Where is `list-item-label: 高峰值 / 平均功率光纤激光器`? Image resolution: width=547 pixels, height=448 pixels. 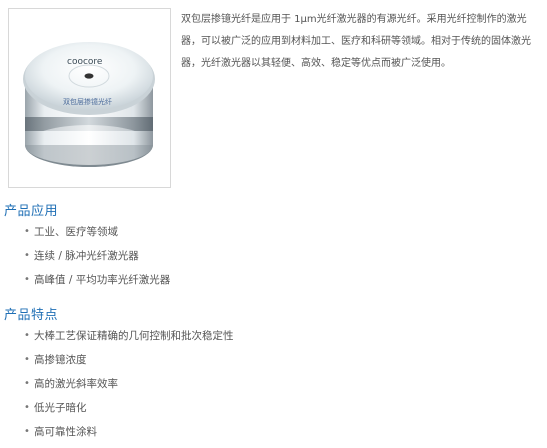 list-item-label: 高峰值 / 平均功率光纤激光器 is located at coordinates (102, 280).